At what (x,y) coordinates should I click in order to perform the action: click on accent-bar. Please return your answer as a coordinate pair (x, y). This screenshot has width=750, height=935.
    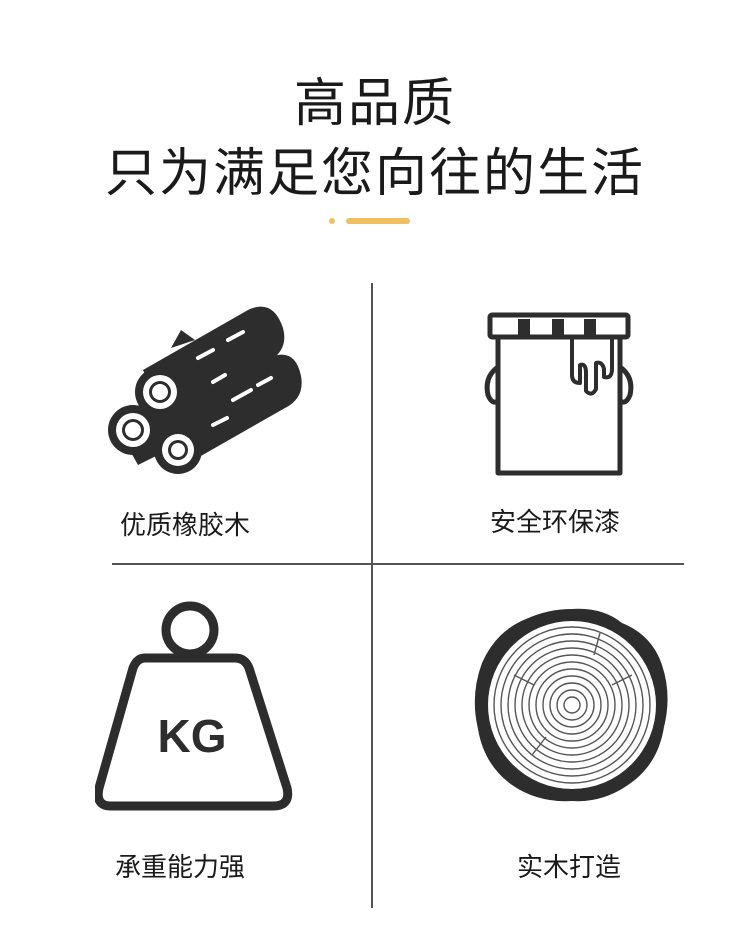
    Looking at the image, I should click on (378, 221).